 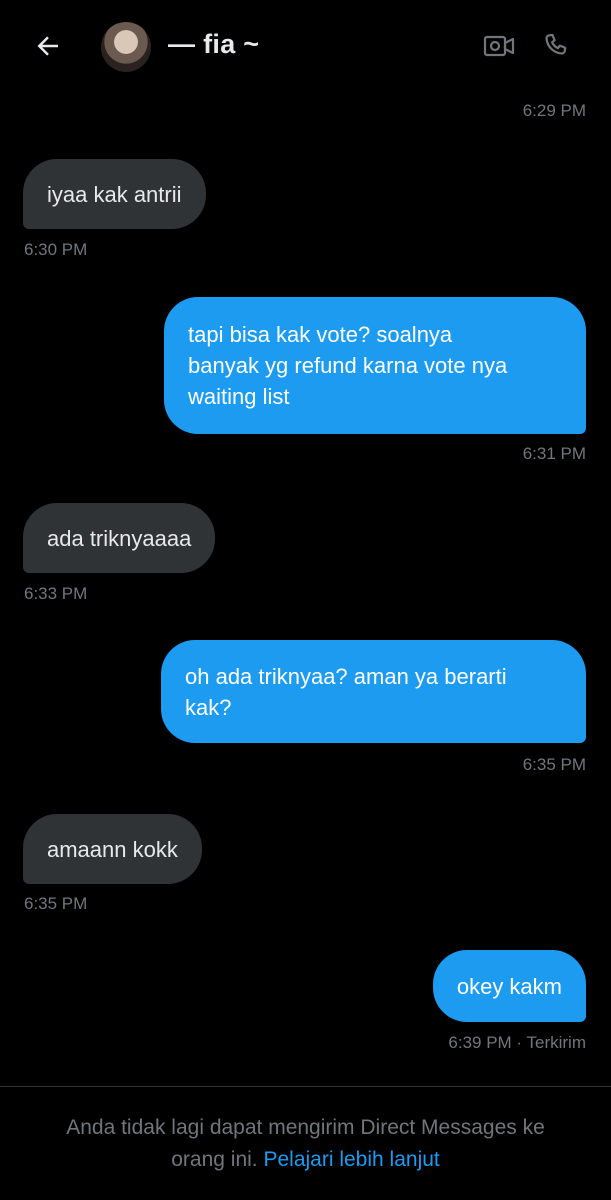 I want to click on video-call-button, so click(x=499, y=46).